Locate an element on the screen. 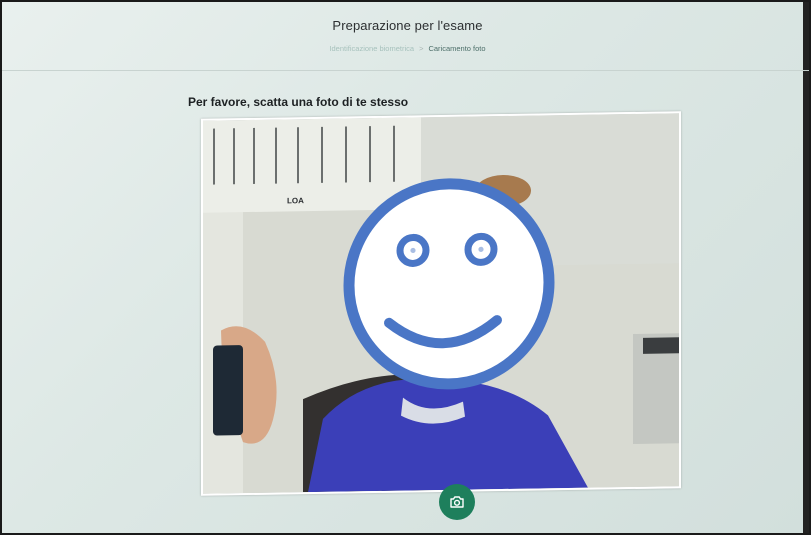  wall-sign-text: LOA is located at coordinates (295, 200).